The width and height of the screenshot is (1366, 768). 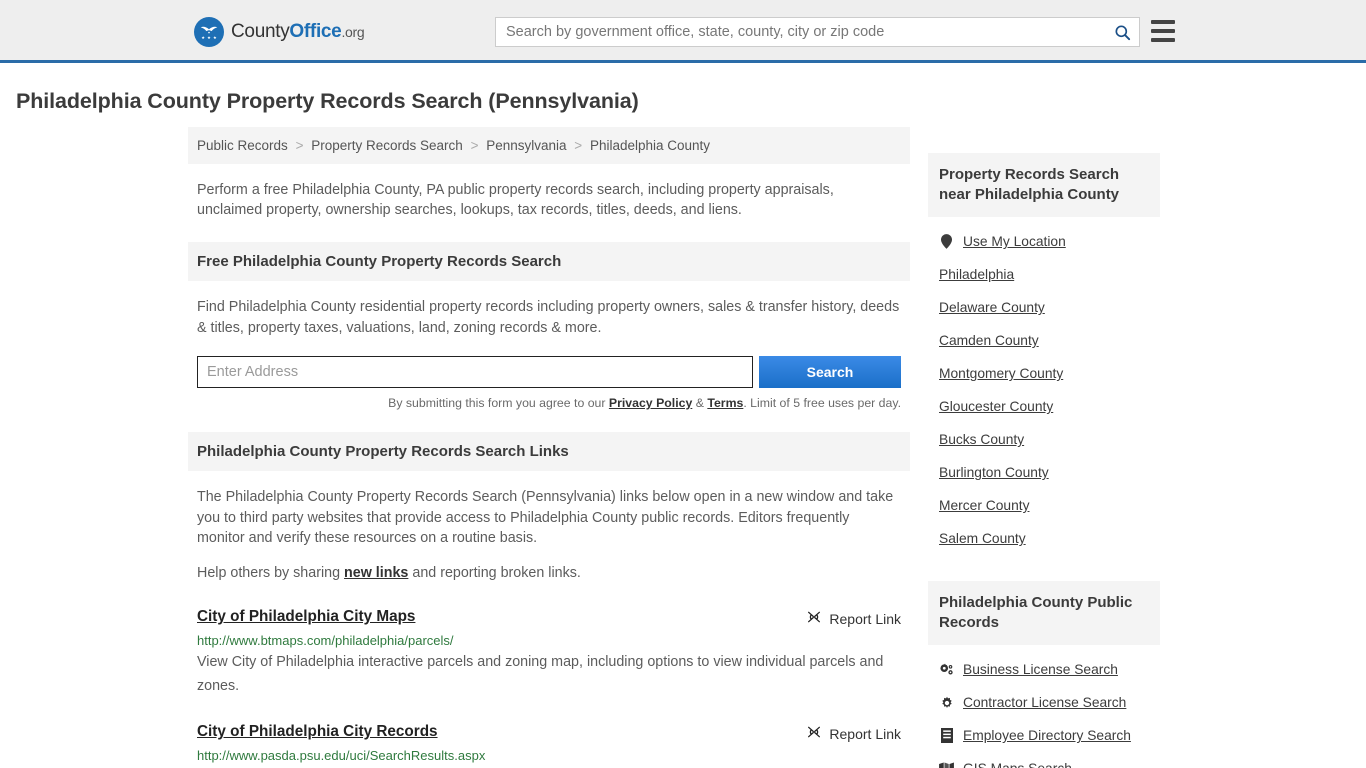 I want to click on breadcrumb-item-pennsylvania: Pennsylvania, so click(x=526, y=145).